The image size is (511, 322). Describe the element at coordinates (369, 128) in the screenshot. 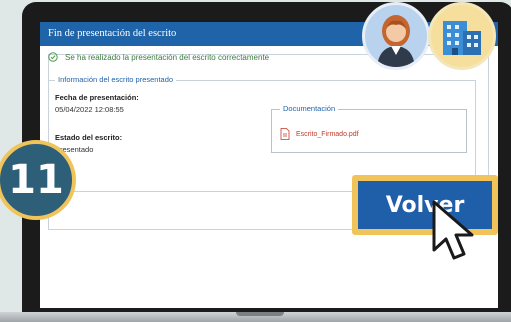

I see `documentation-box: Documentación Escrito_Firmado.pdf` at that location.